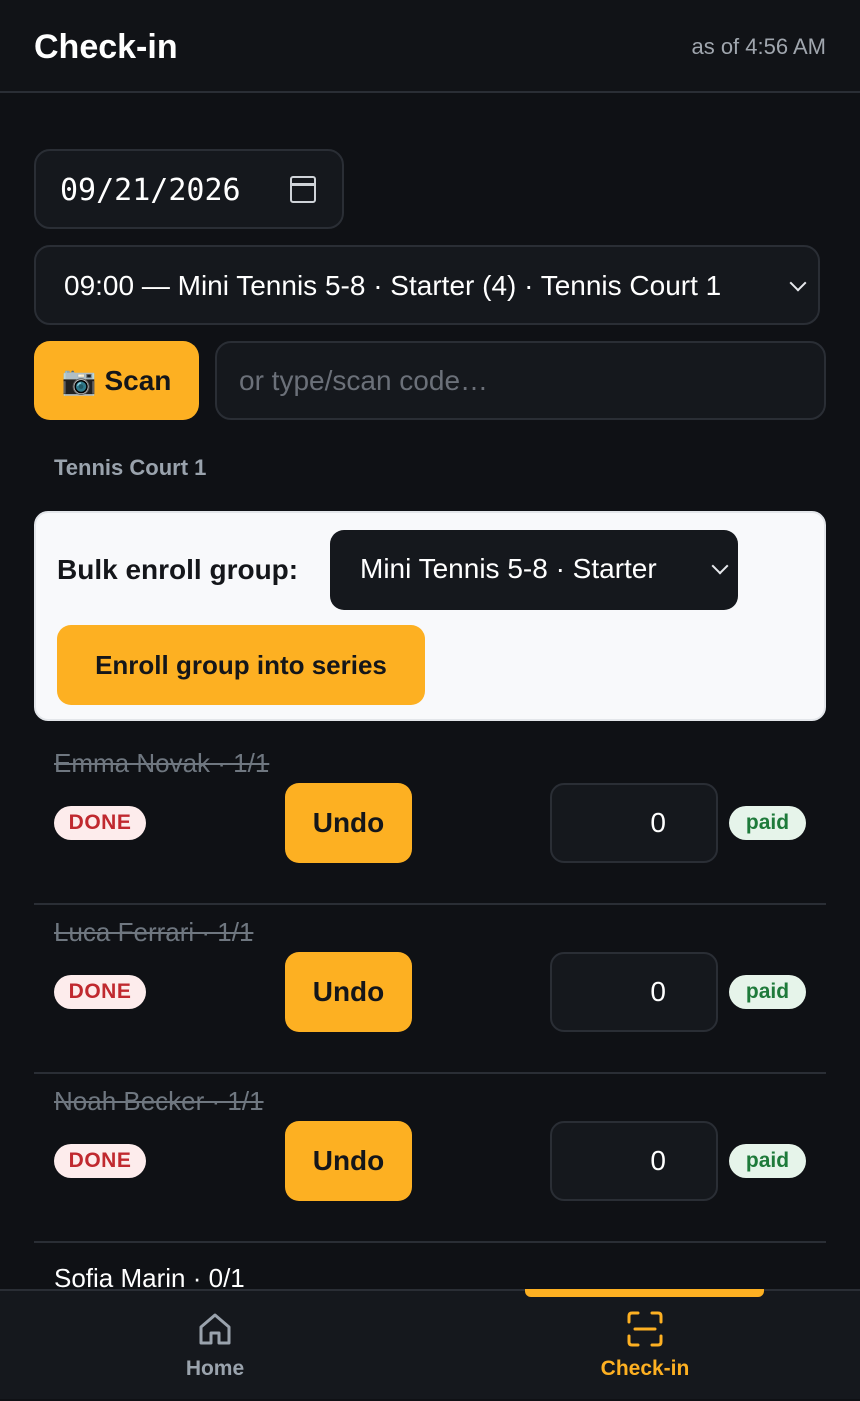 The height and width of the screenshot is (1401, 860). What do you see at coordinates (644, 1293) in the screenshot?
I see `active-tab-indicator` at bounding box center [644, 1293].